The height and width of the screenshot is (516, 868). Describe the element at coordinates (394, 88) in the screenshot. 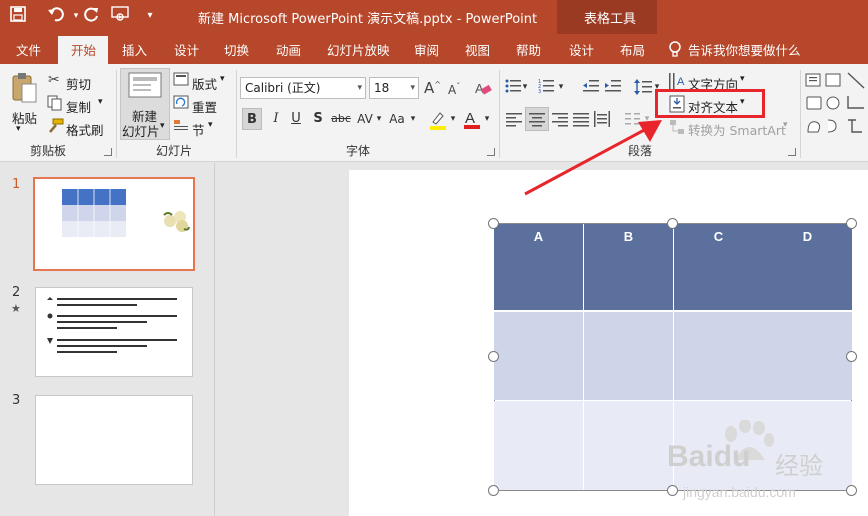

I see `font-size-combo: 18 ▾` at that location.